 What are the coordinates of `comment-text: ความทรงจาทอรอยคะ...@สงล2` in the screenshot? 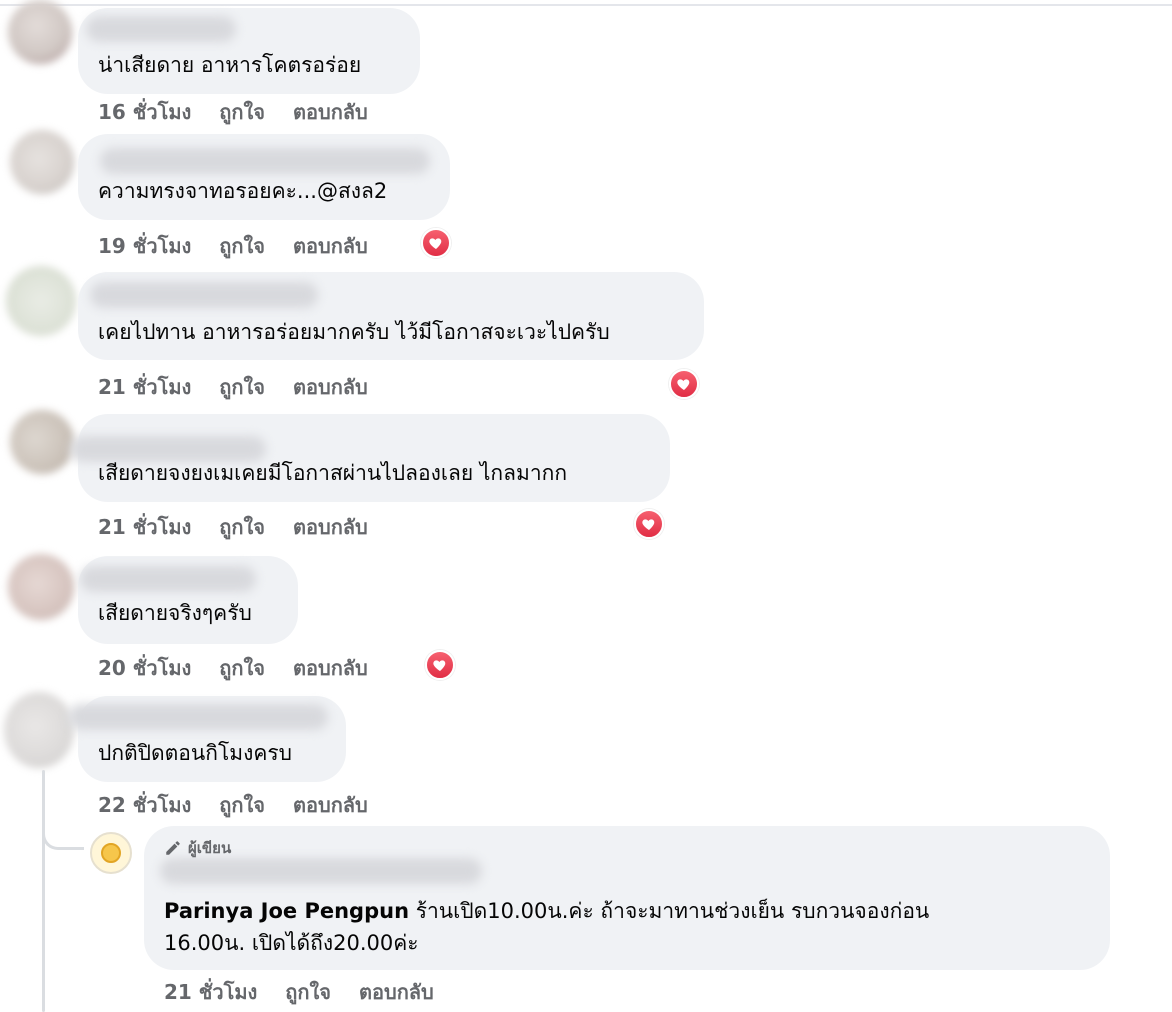 It's located at (243, 191).